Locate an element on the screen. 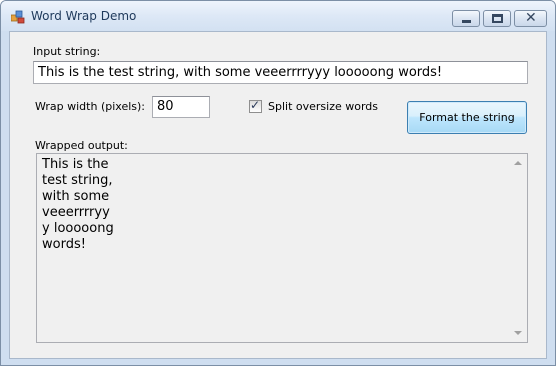  output-line: with some is located at coordinates (76, 196).